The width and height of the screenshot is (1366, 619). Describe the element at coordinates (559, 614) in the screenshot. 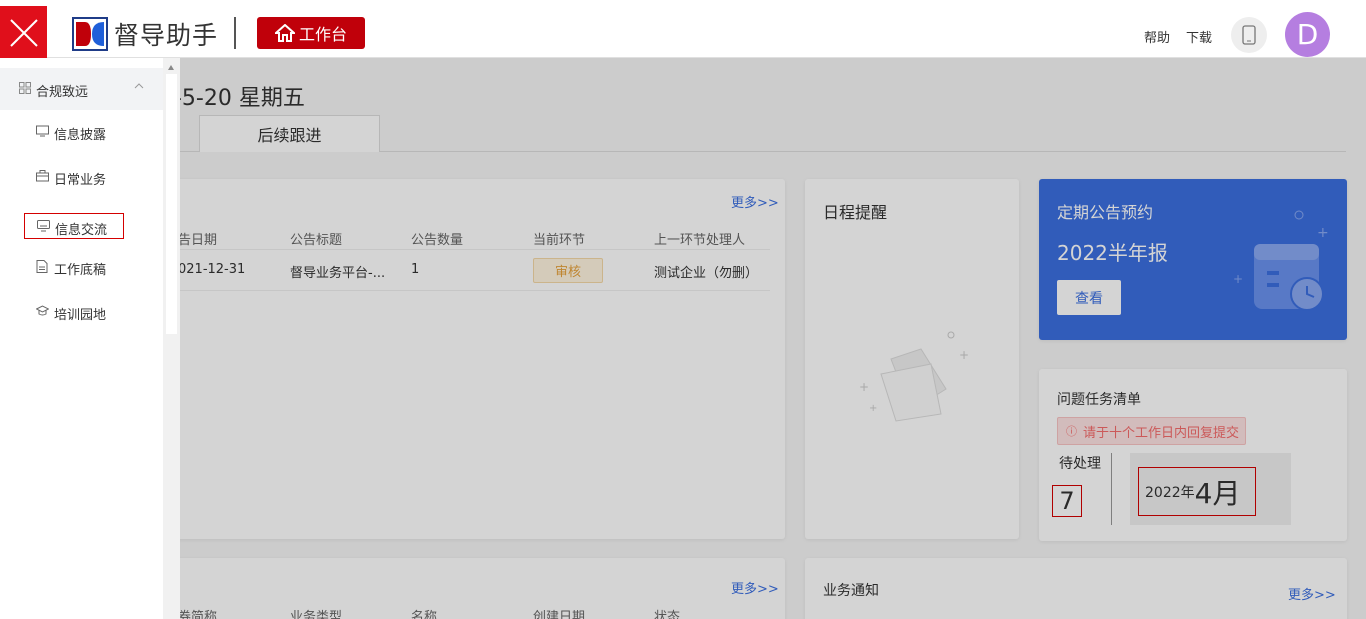

I see `column-header: 创建日期` at that location.